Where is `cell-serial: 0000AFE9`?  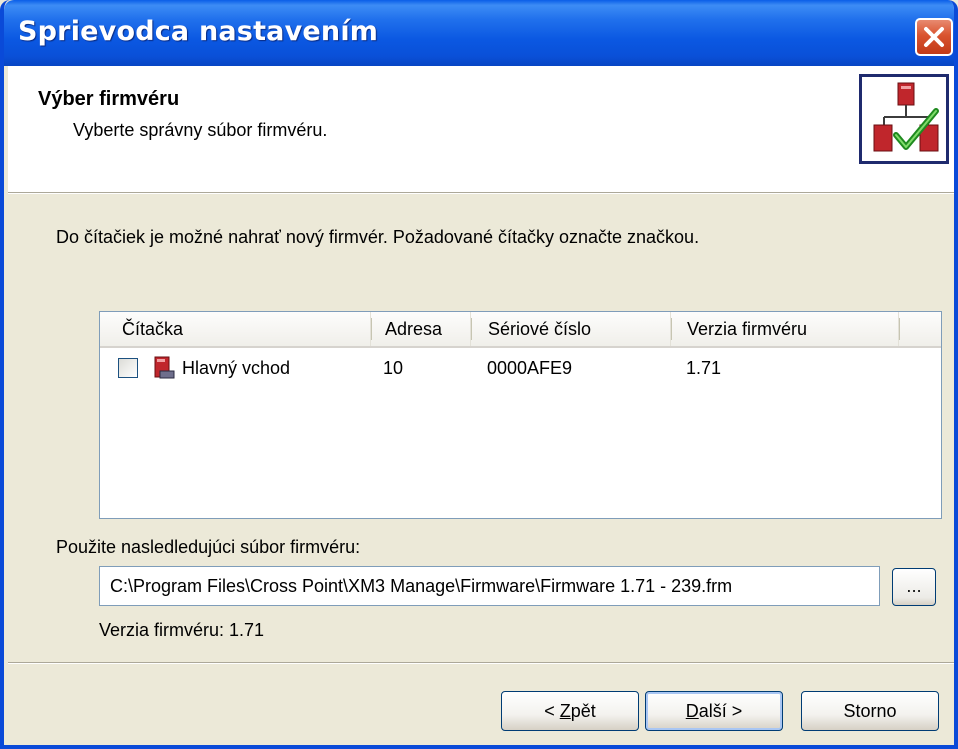 cell-serial: 0000AFE9 is located at coordinates (530, 368).